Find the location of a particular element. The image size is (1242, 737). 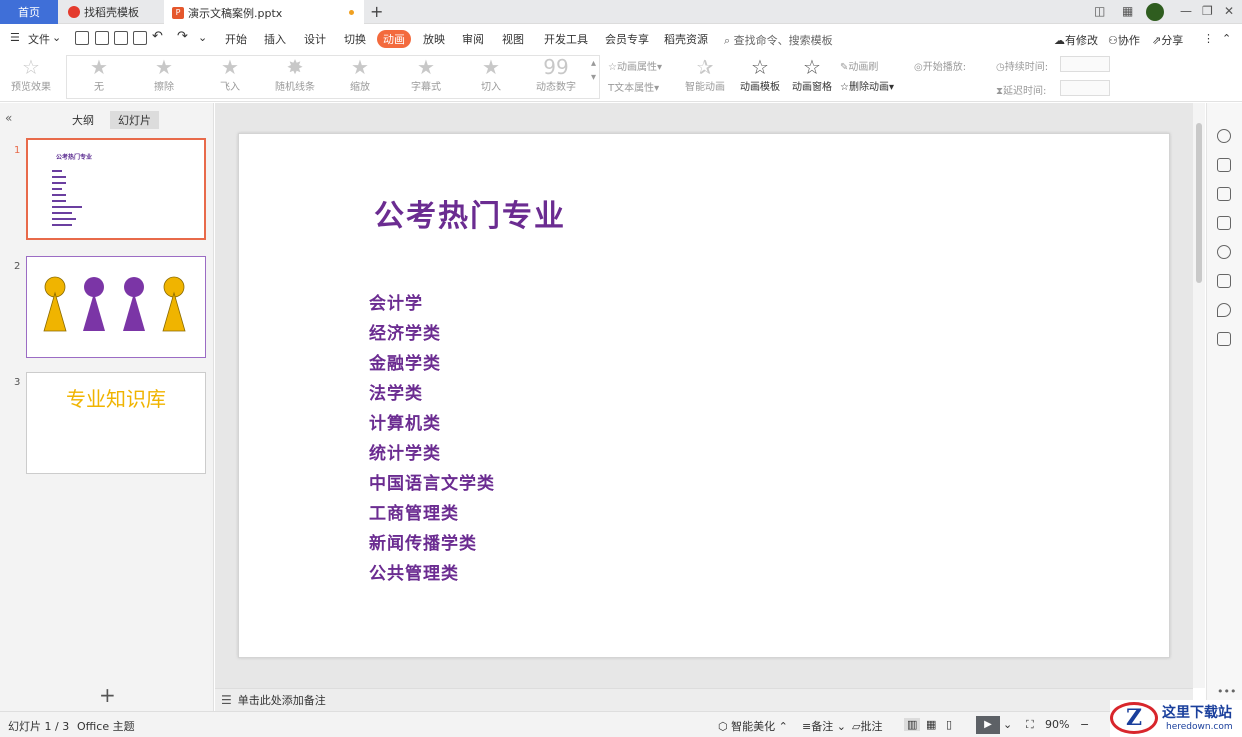

list-item: 法学类 is located at coordinates (396, 394).